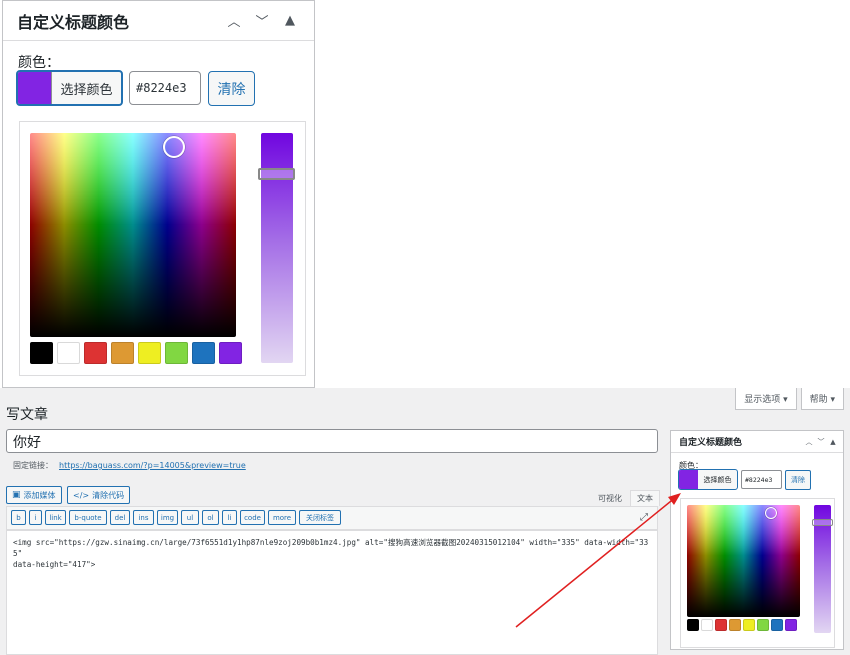 This screenshot has width=850, height=655. I want to click on screen-options-tab: 显示选项 ▾, so click(766, 399).